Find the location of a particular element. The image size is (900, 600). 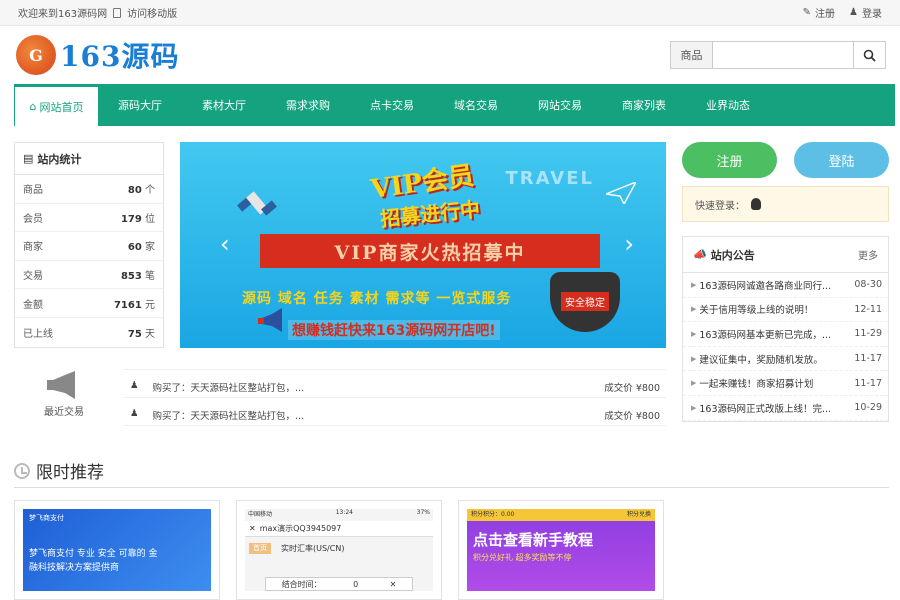

header: G 163源码 商品 is located at coordinates (450, 55).